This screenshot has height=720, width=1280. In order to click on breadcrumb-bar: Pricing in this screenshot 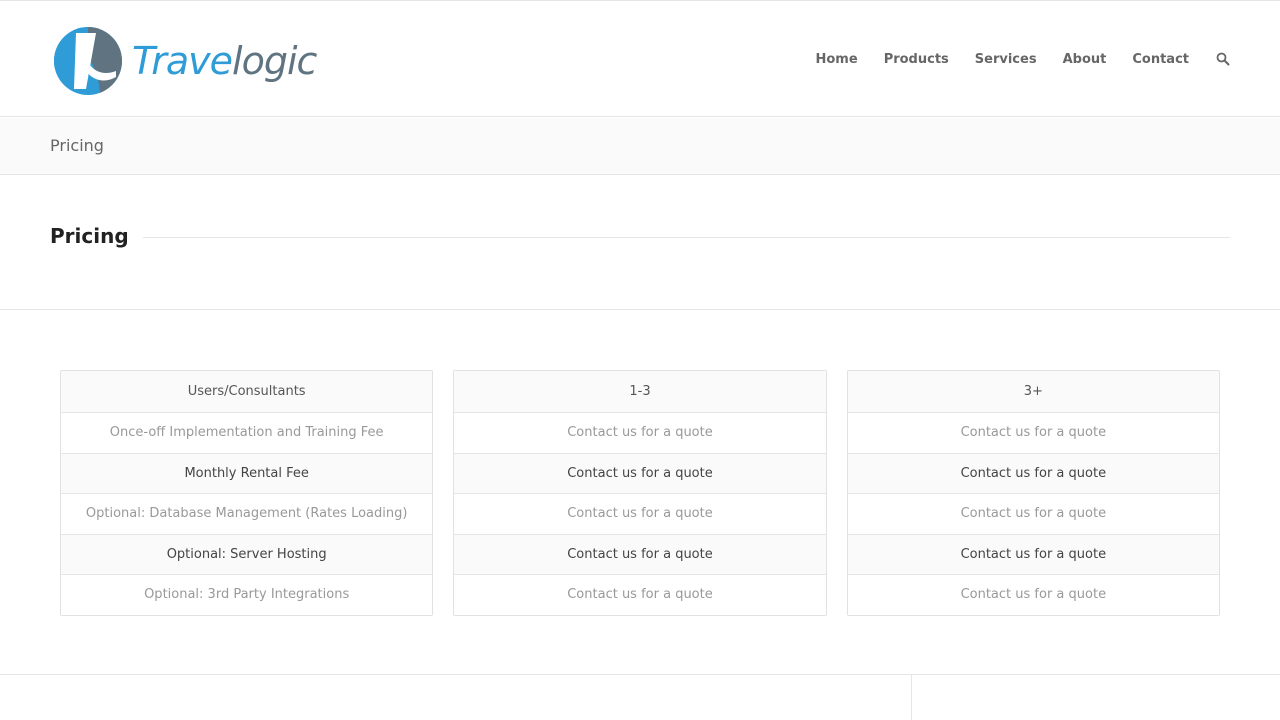, I will do `click(640, 146)`.